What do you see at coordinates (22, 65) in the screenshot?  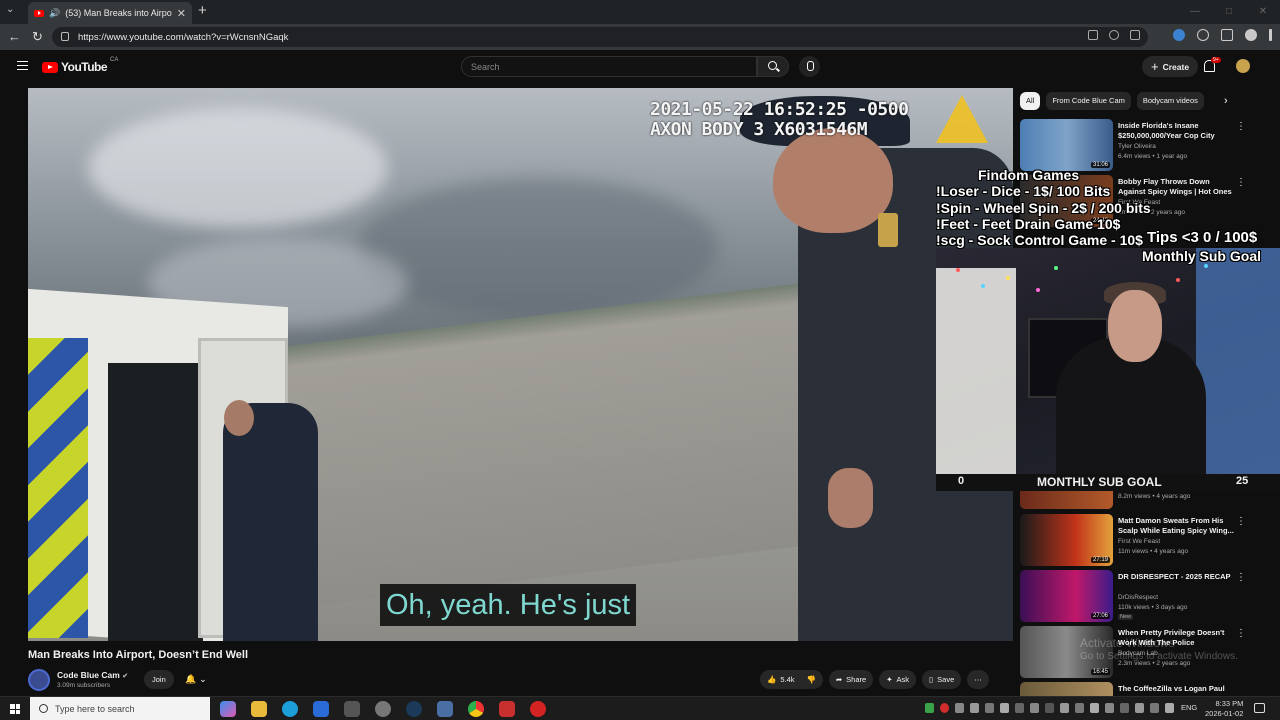 I see `menu-icon` at bounding box center [22, 65].